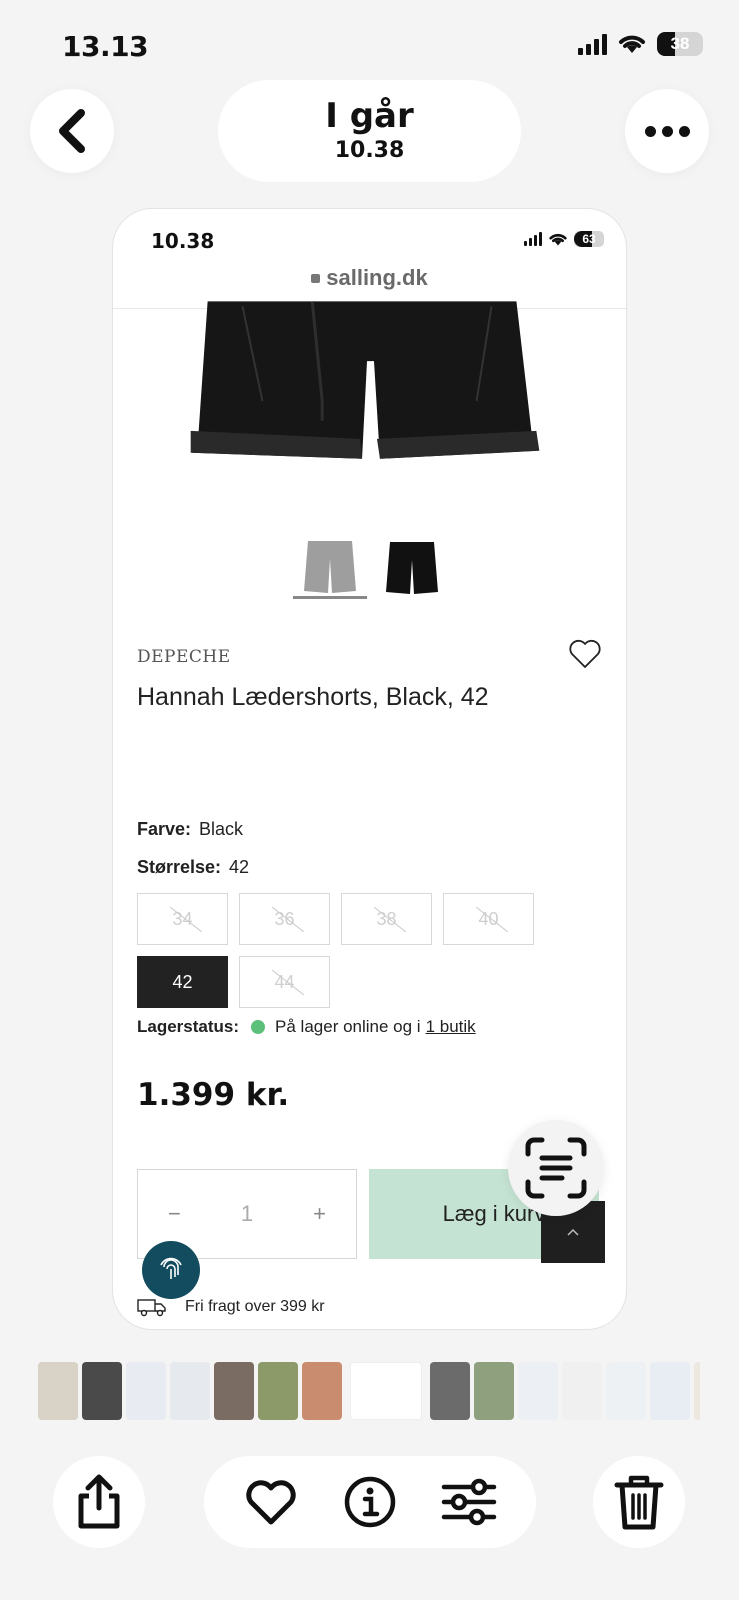 Image resolution: width=739 pixels, height=1600 pixels. Describe the element at coordinates (284, 919) in the screenshot. I see `size-option-36: 36` at that location.